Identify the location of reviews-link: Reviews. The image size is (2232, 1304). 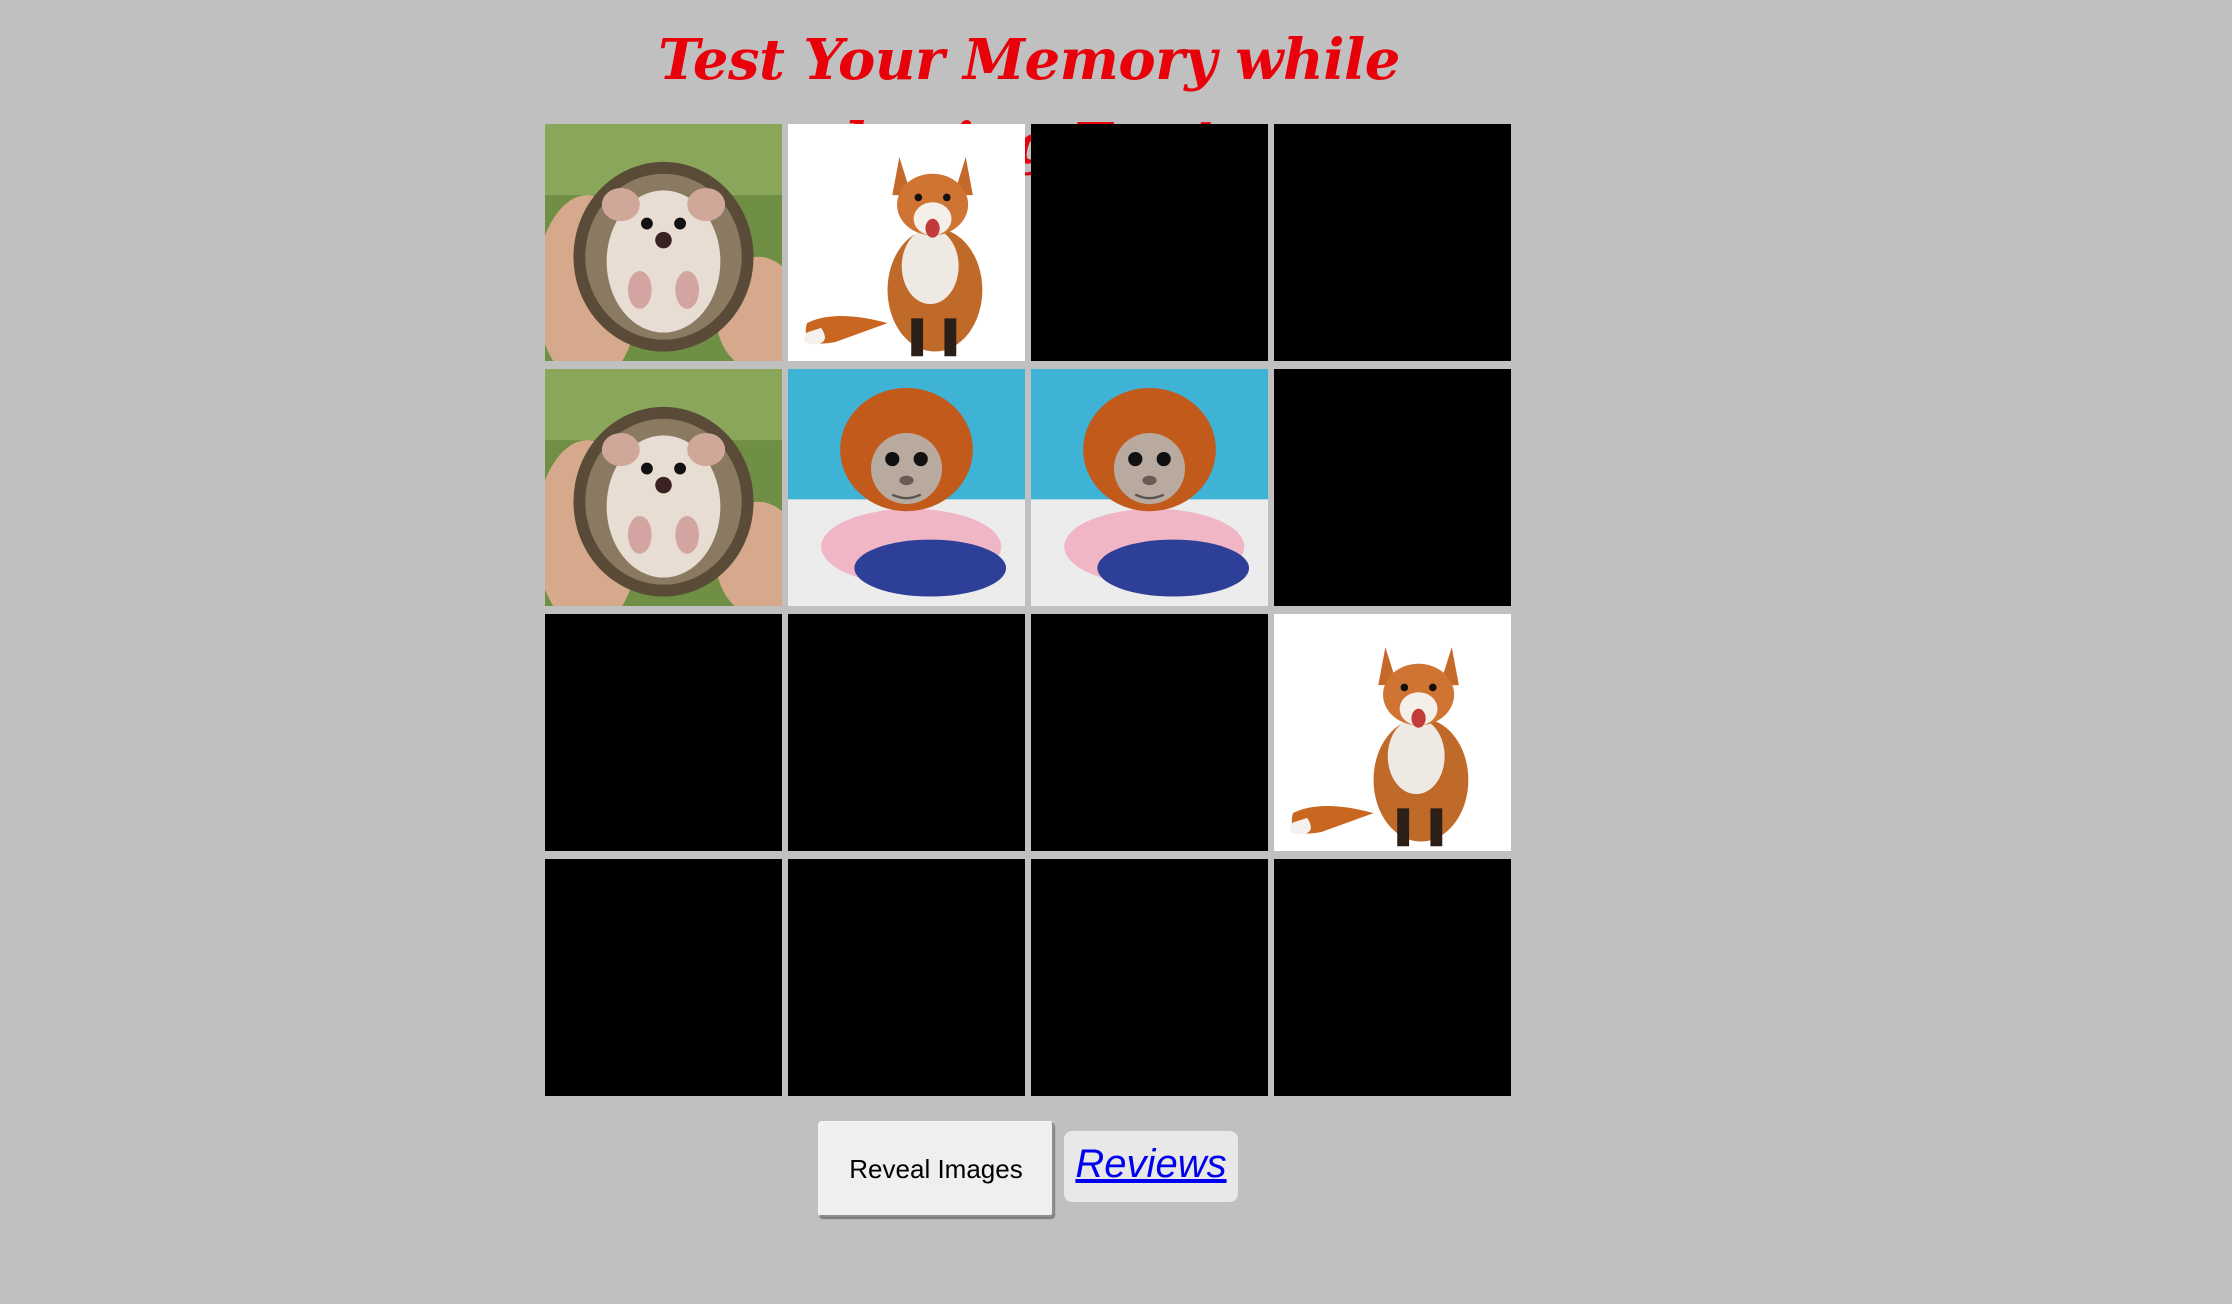
(1151, 1166).